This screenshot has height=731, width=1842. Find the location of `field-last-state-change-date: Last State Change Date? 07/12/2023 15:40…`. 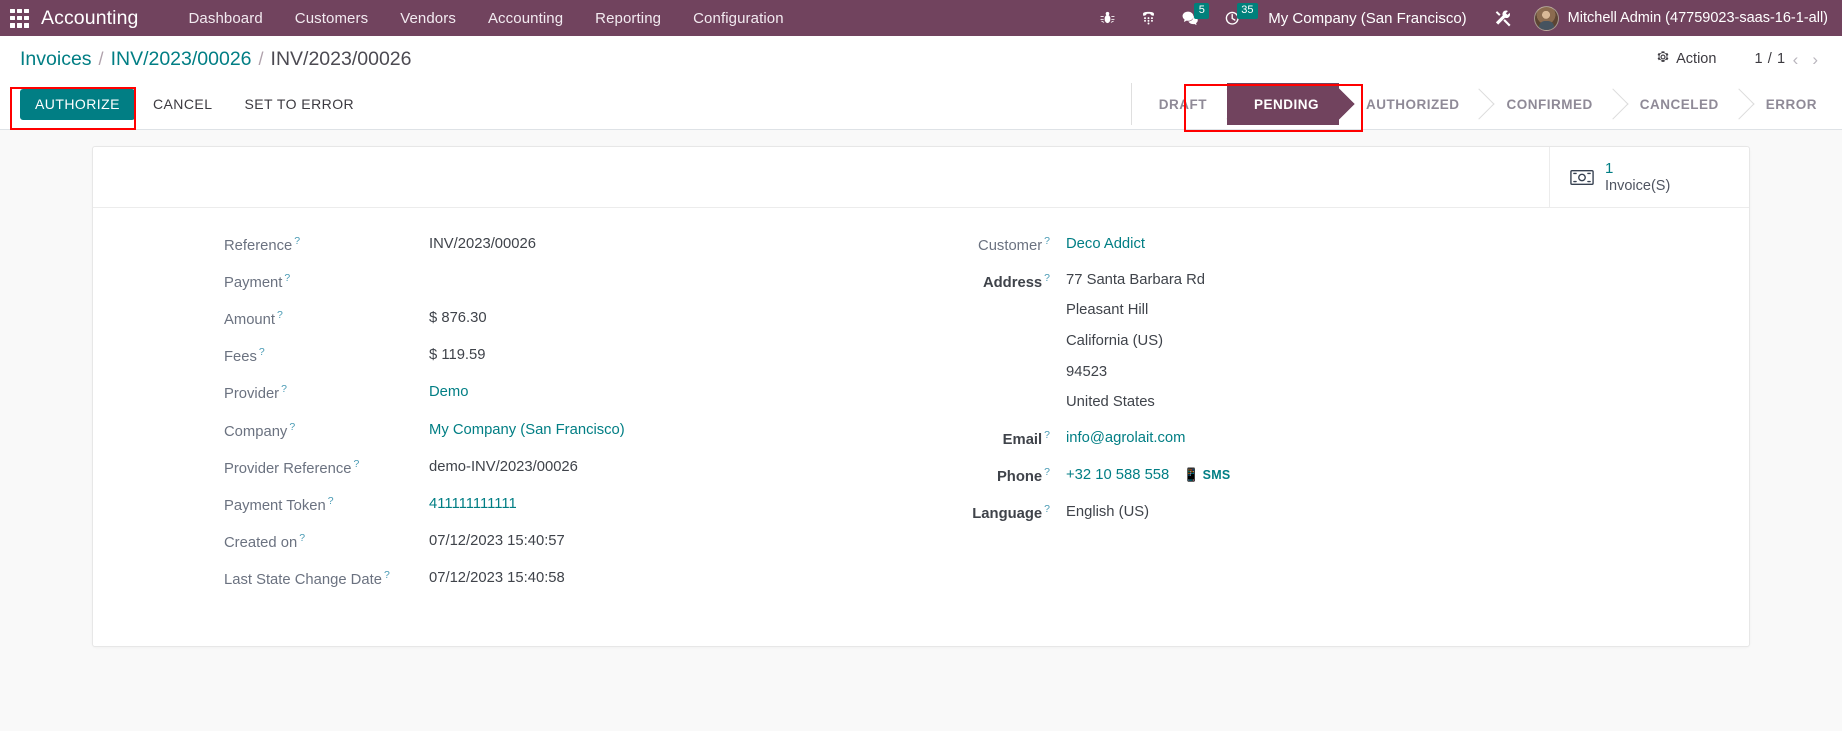

field-last-state-change-date: Last State Change Date? 07/12/2023 15:40… is located at coordinates (552, 579).